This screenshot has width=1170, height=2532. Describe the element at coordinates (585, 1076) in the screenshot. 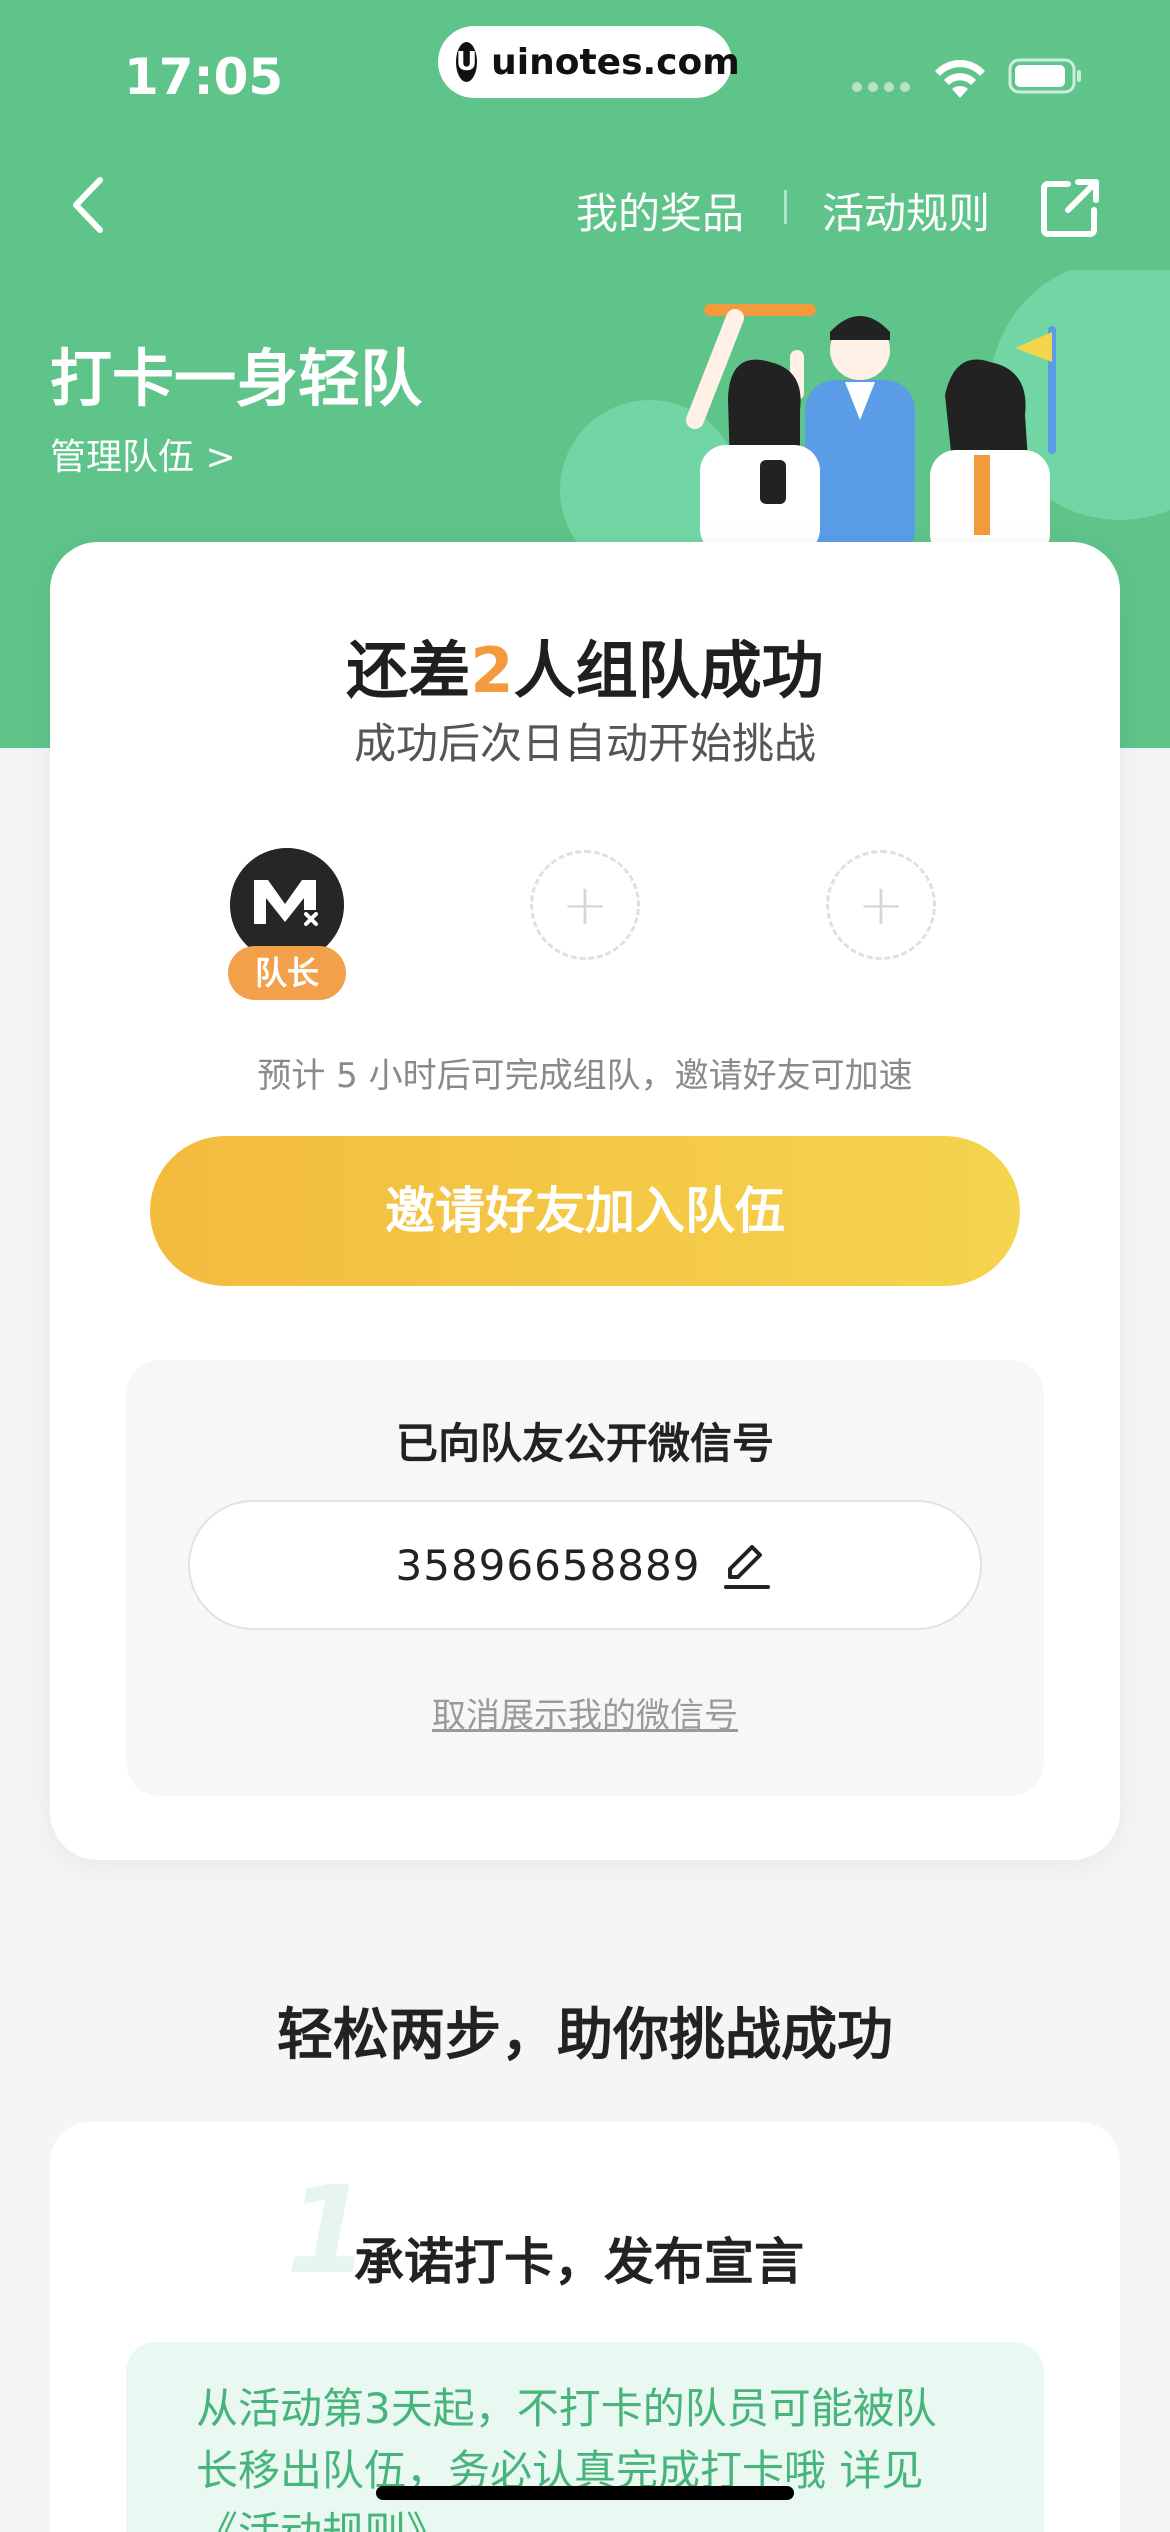

I see `team-eta-text: 预计 5 小时后可完成组队，邀请好友可加速` at that location.